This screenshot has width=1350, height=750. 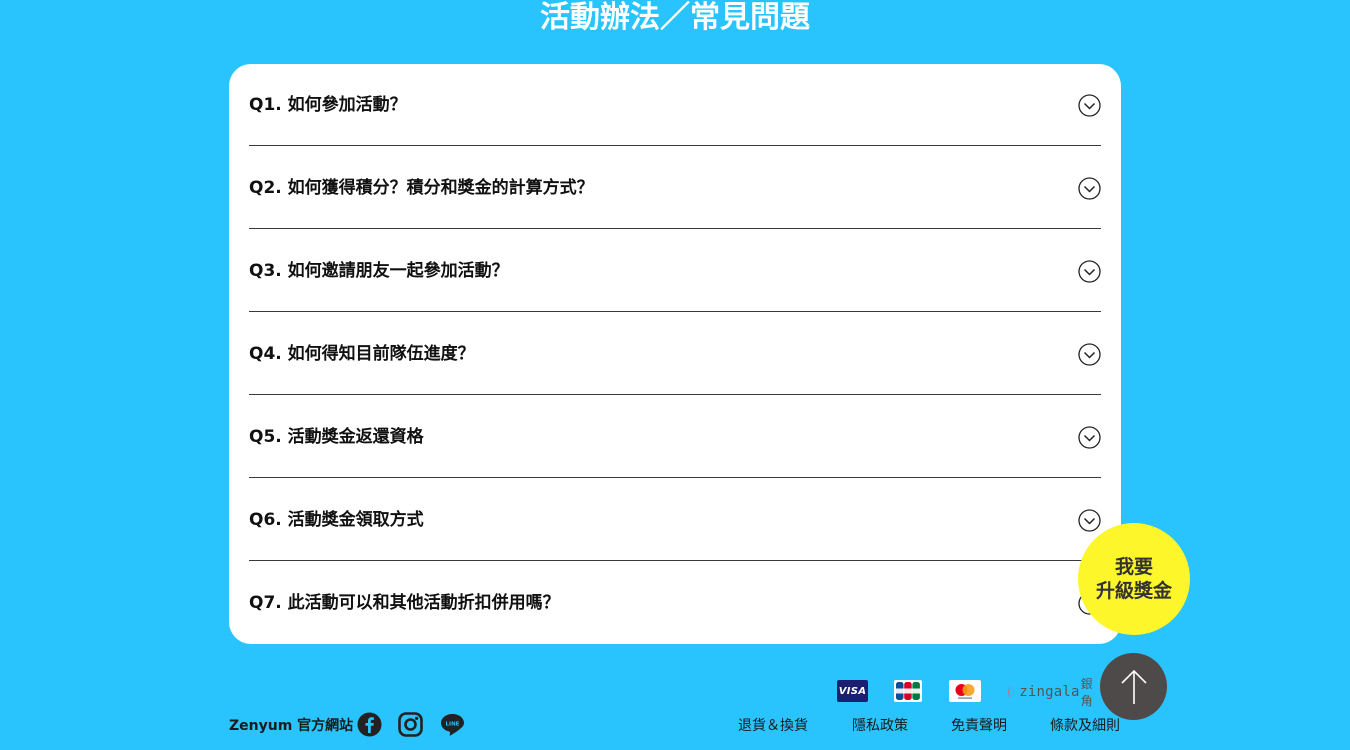 I want to click on footer-link-disclaimer: 免責聲明, so click(x=979, y=726).